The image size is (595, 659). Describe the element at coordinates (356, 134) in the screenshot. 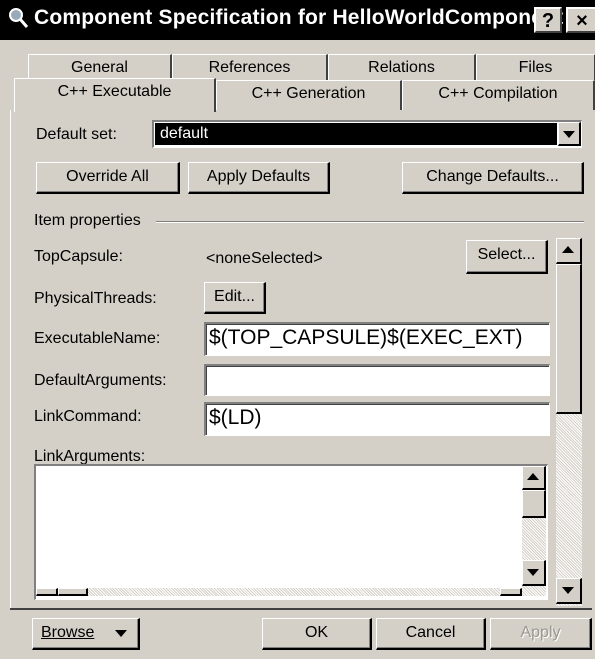

I see `default-set-value: default` at that location.